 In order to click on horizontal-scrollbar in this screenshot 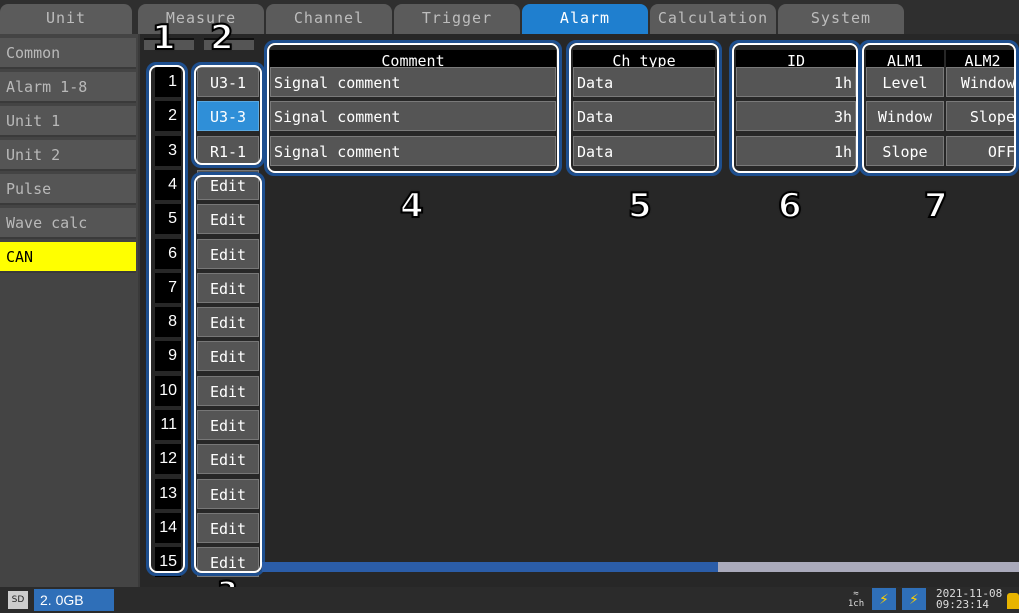, I will do `click(640, 567)`.